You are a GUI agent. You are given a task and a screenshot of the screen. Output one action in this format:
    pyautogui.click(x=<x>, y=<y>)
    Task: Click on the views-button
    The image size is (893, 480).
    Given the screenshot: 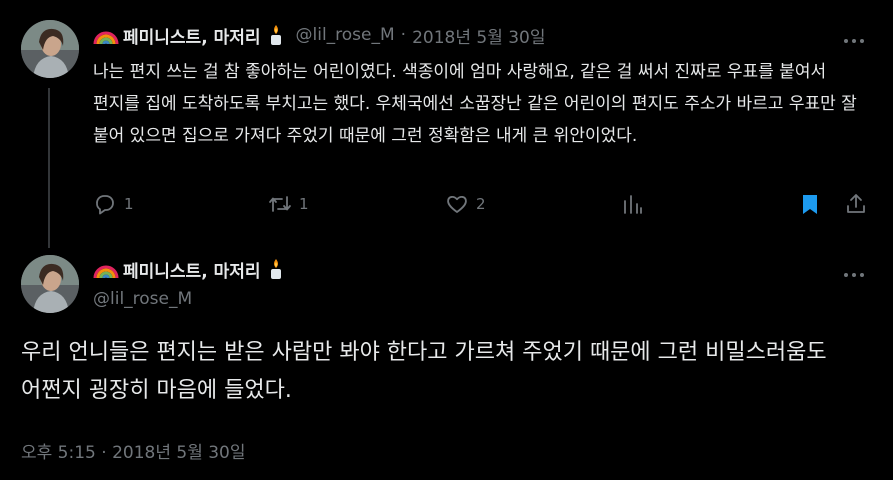 What is the action you would take?
    pyautogui.click(x=633, y=204)
    